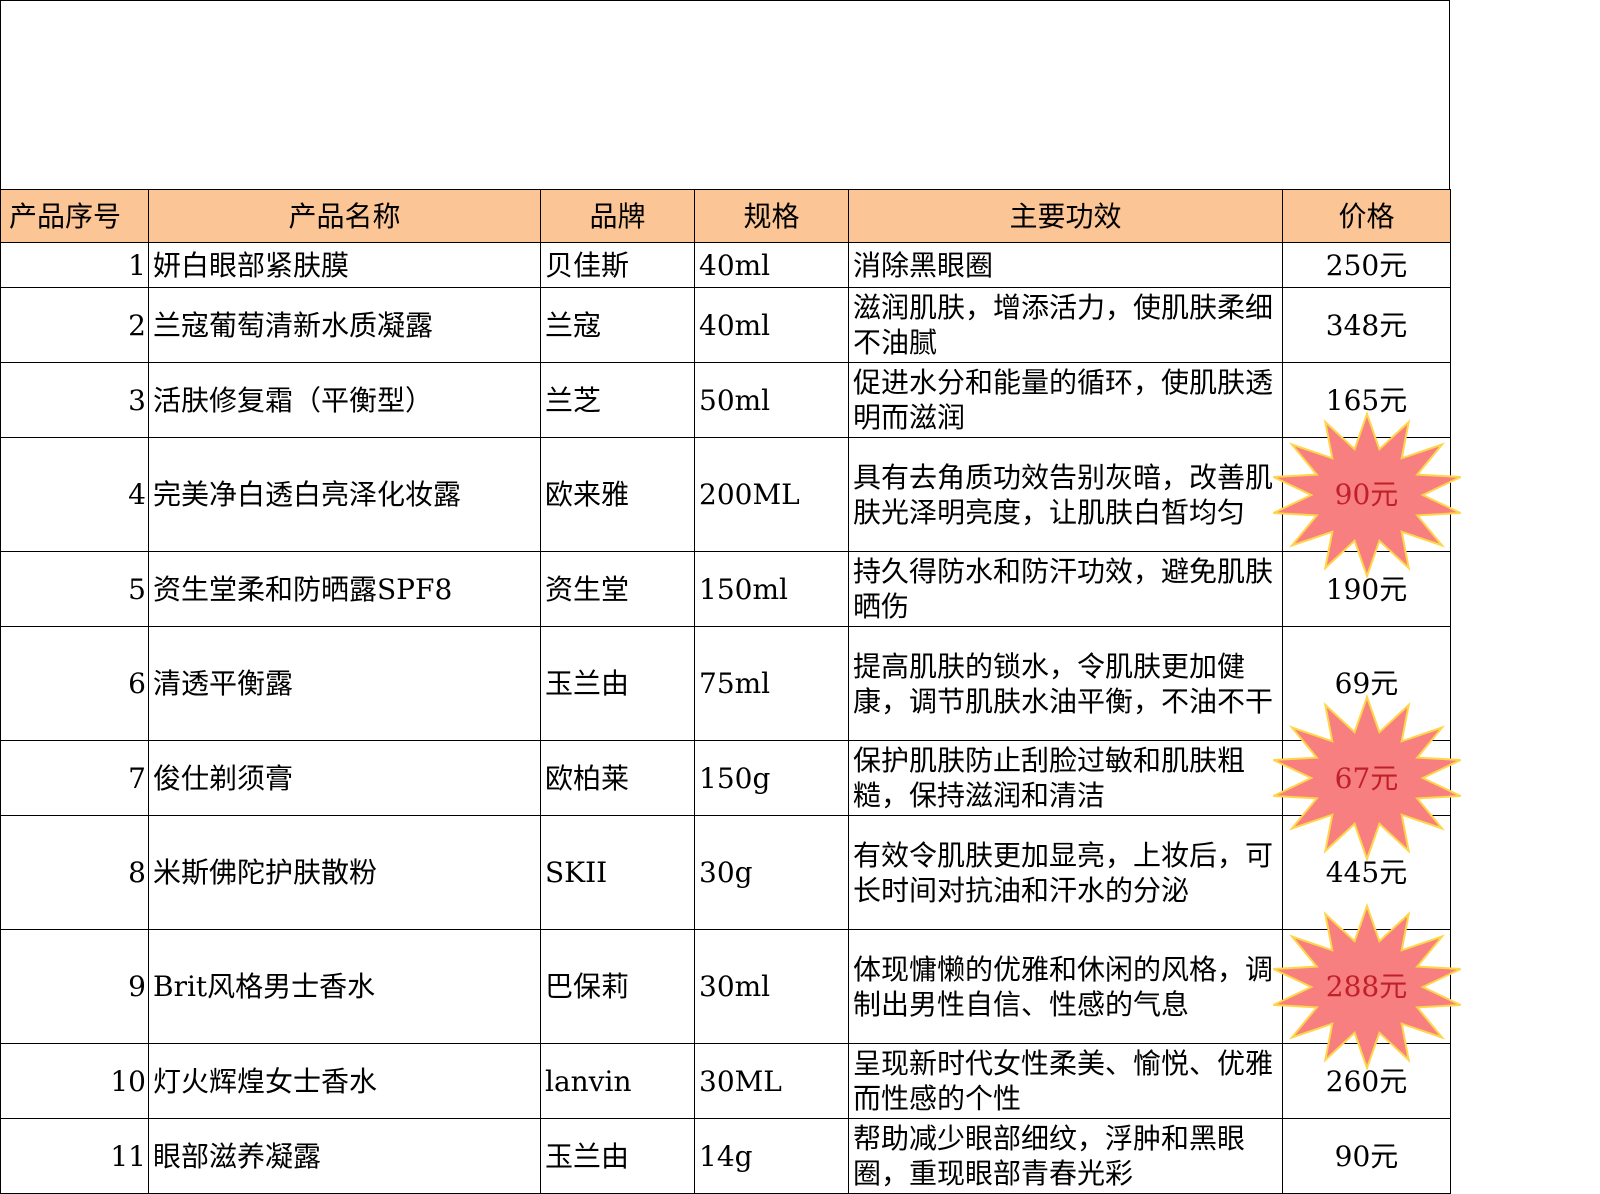 The width and height of the screenshot is (1600, 1194). Describe the element at coordinates (617, 872) in the screenshot. I see `cell-brand: SKII` at that location.